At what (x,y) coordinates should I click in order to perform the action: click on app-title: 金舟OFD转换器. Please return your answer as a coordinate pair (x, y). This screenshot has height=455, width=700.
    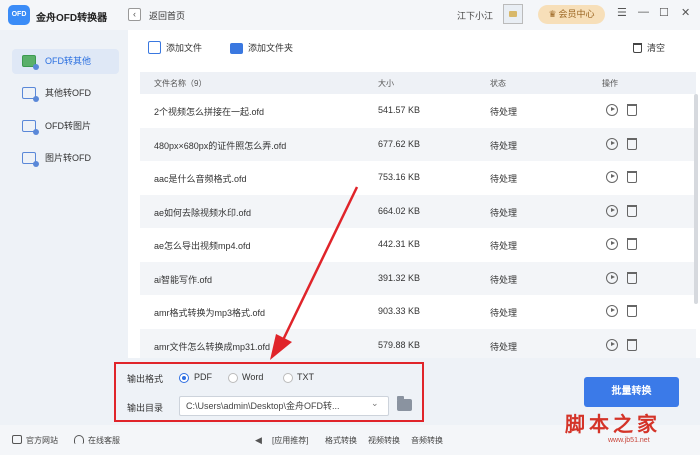
    Looking at the image, I should click on (72, 18).